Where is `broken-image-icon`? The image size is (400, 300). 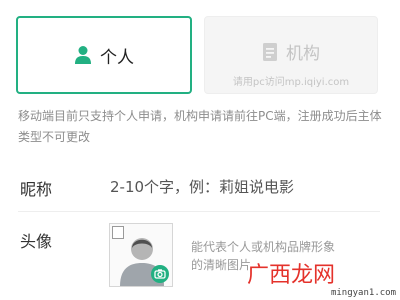
broken-image-icon is located at coordinates (118, 232).